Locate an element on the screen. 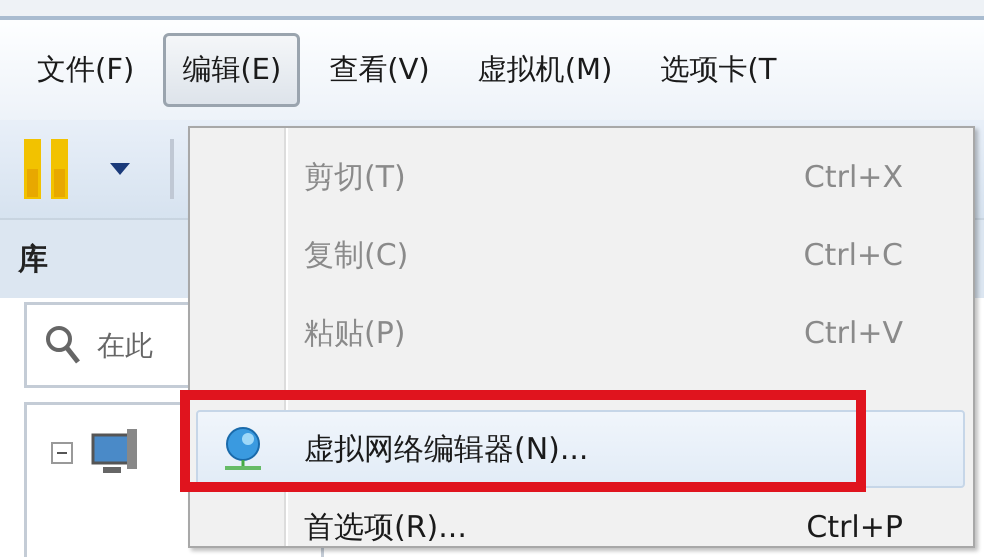  menu-item: 编辑(E) is located at coordinates (231, 70).